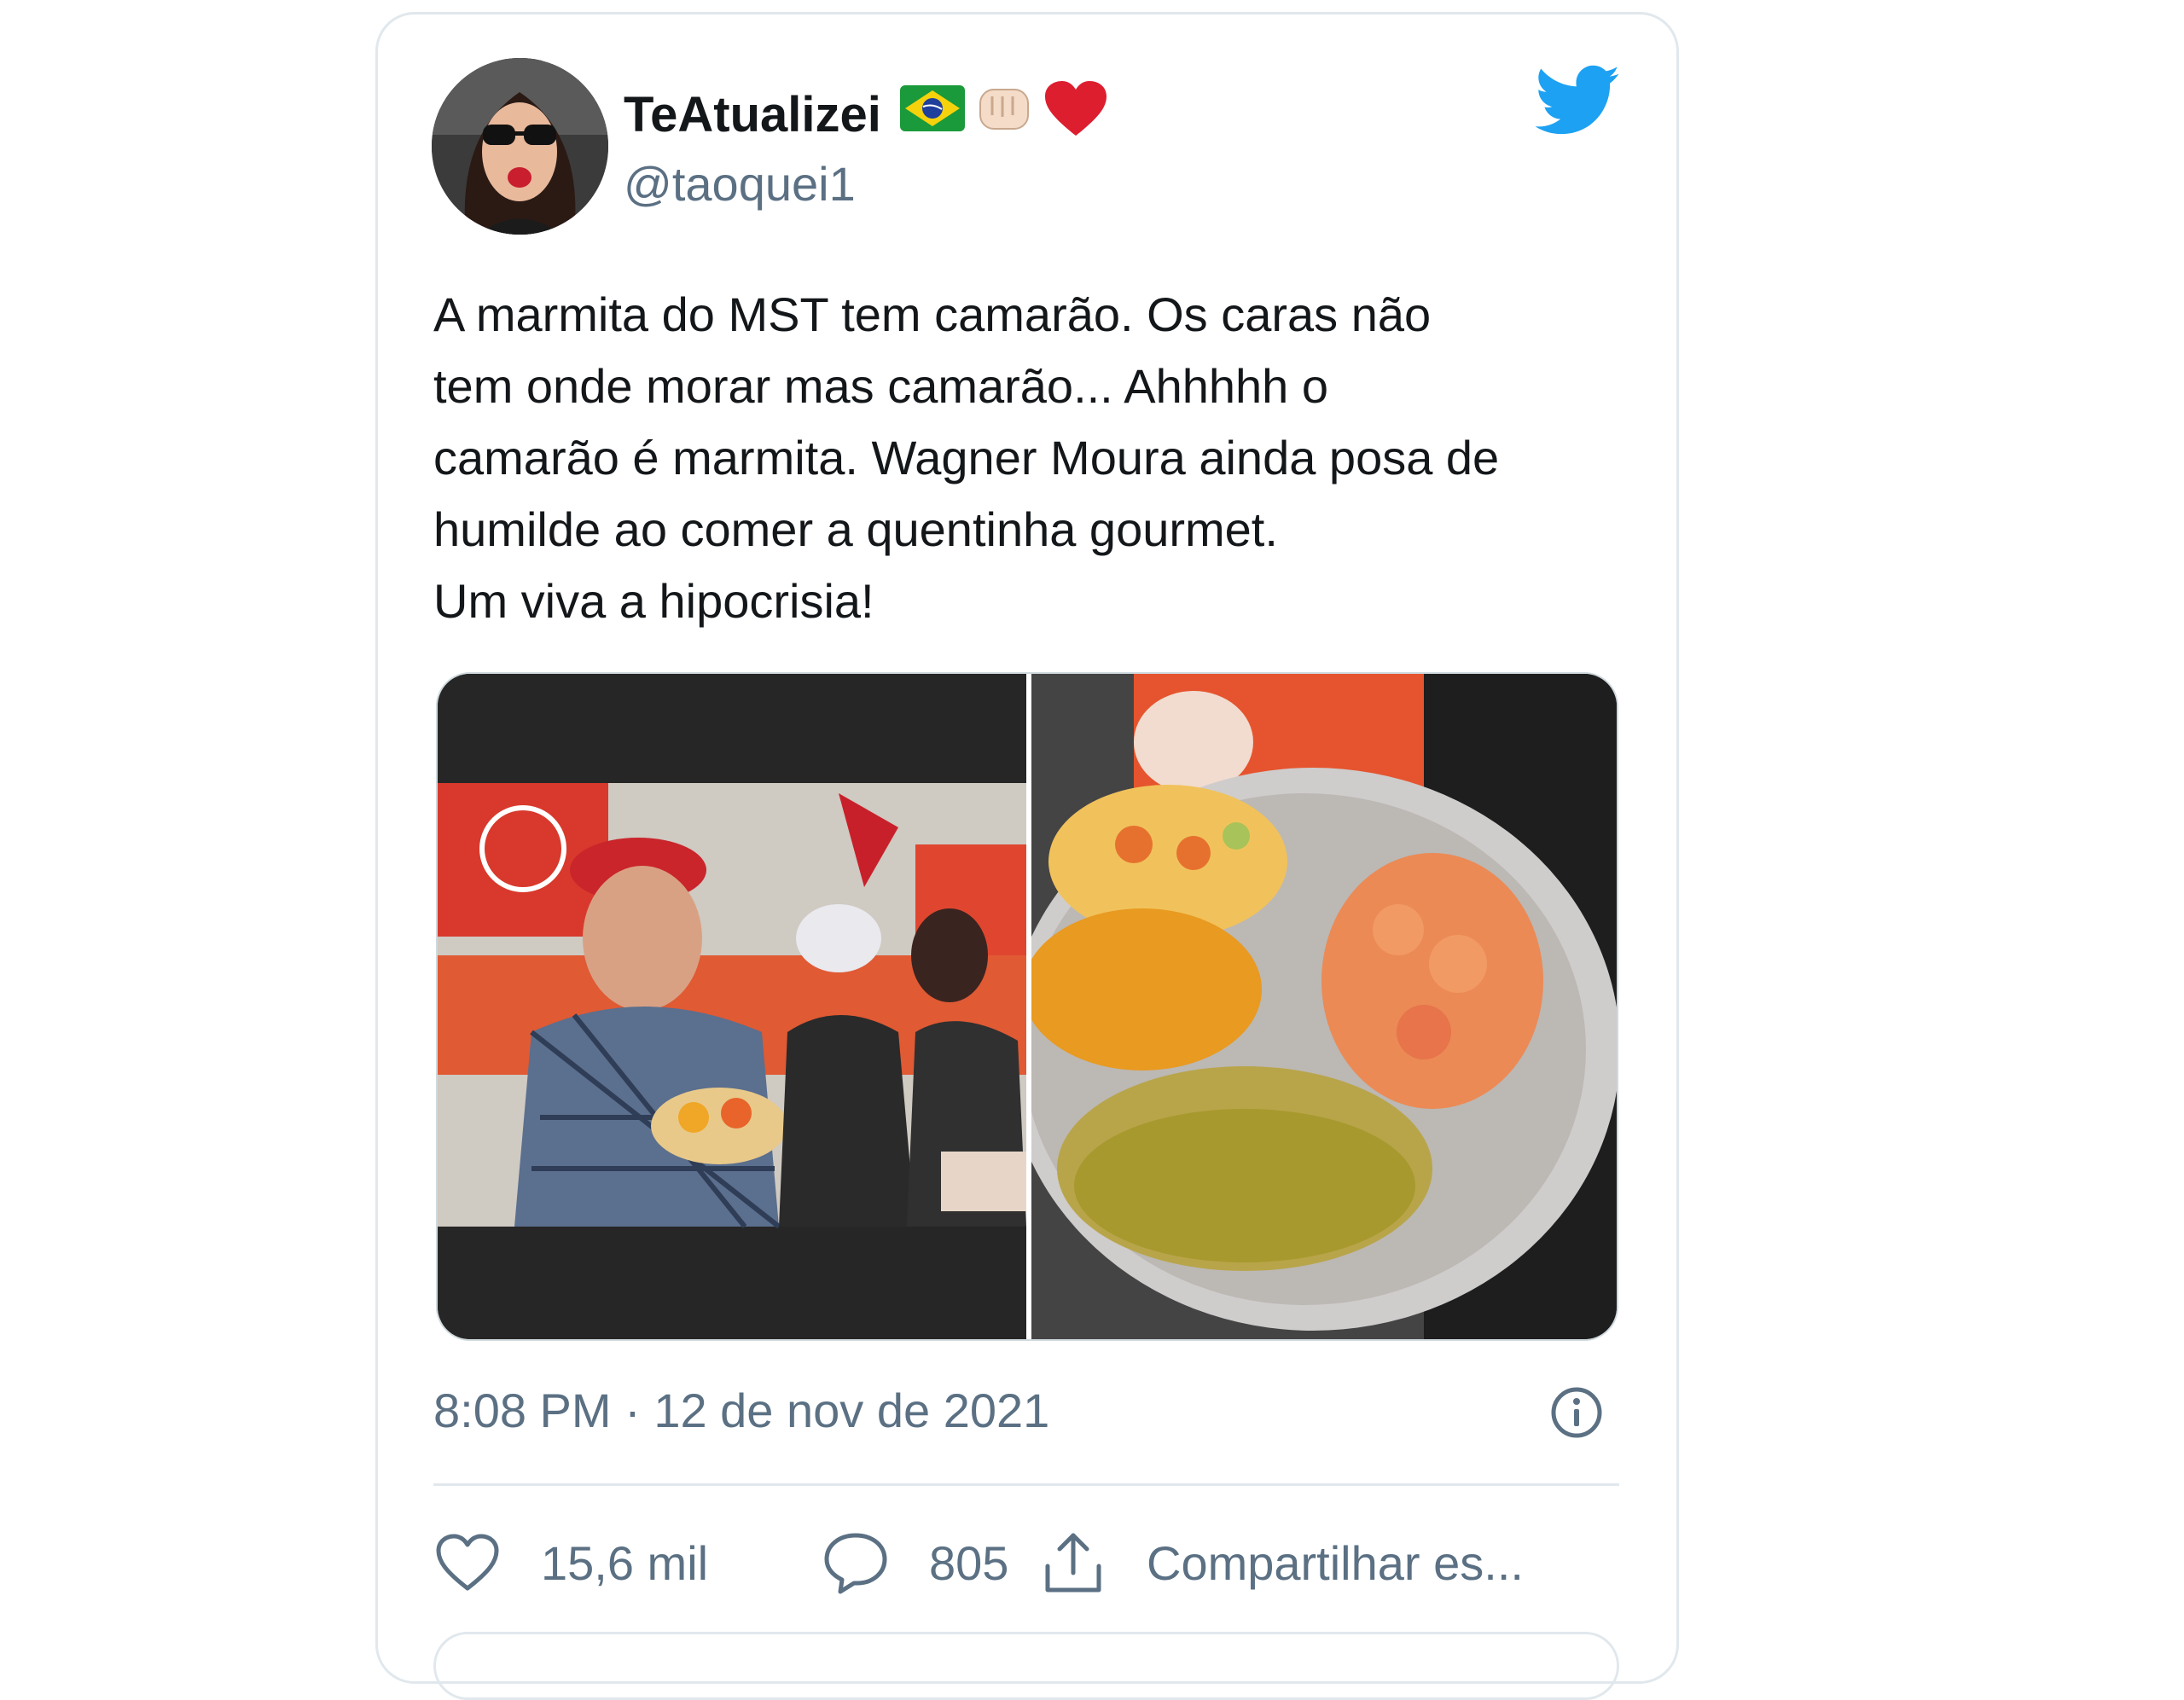 The width and height of the screenshot is (2184, 1700). What do you see at coordinates (741, 1410) in the screenshot?
I see `tweet-timestamp: 8:08 PM · 12 de nov de 2021` at bounding box center [741, 1410].